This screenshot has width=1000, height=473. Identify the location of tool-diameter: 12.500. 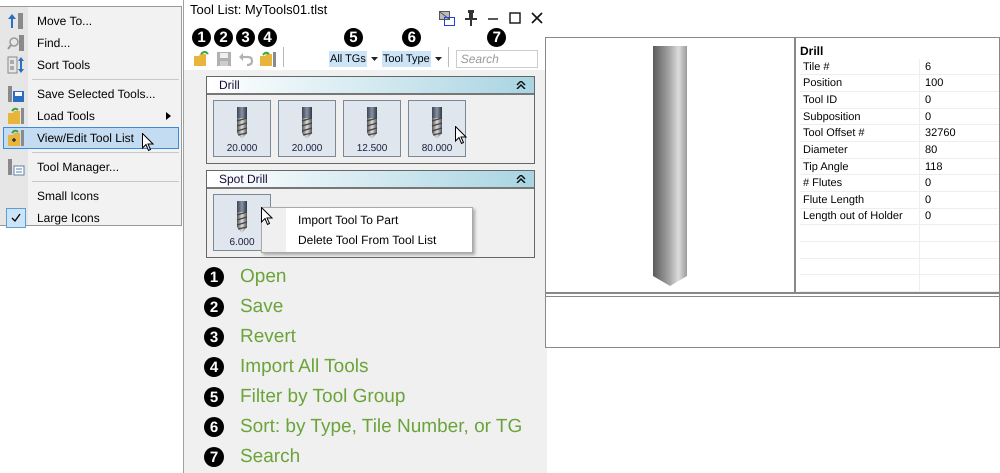
(372, 148).